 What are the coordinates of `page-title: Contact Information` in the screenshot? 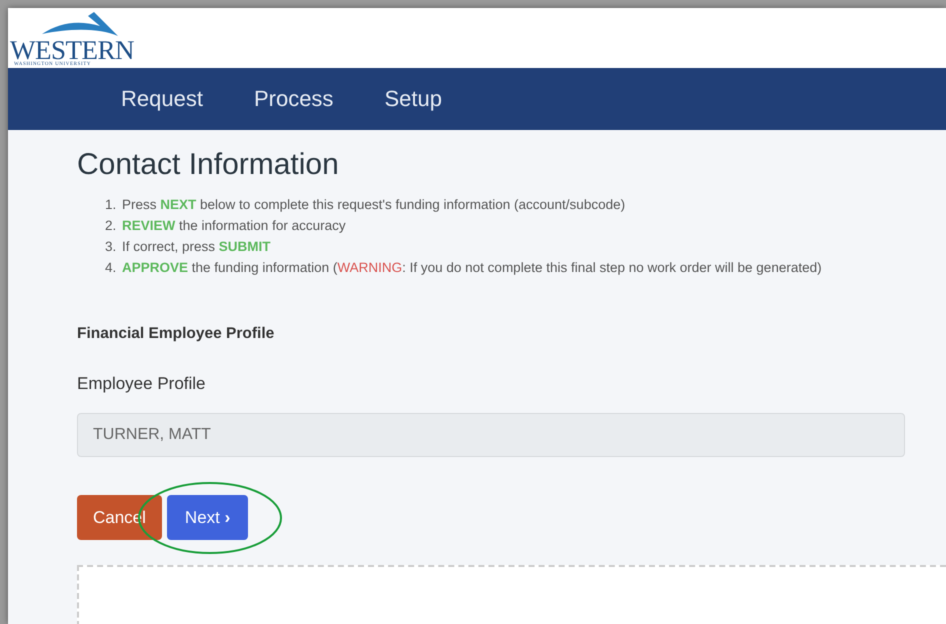 It's located at (208, 165).